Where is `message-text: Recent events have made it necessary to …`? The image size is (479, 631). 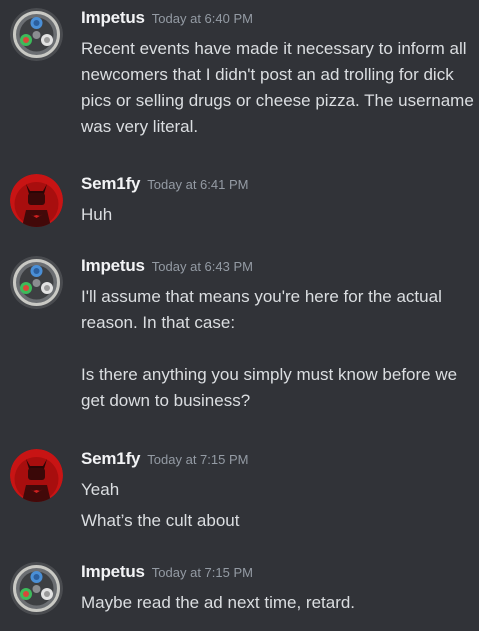 message-text: Recent events have made it necessary to … is located at coordinates (280, 87).